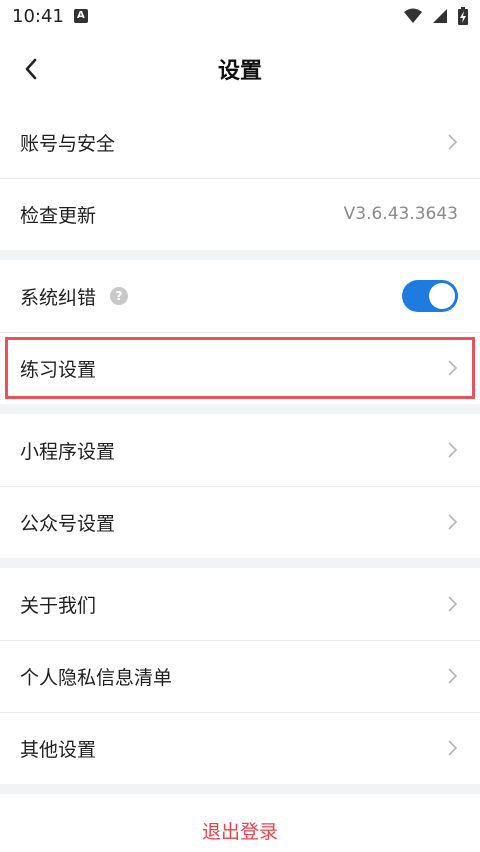 The height and width of the screenshot is (852, 480). Describe the element at coordinates (240, 522) in the screenshot. I see `official-account-settings-row: 公众号设置` at that location.